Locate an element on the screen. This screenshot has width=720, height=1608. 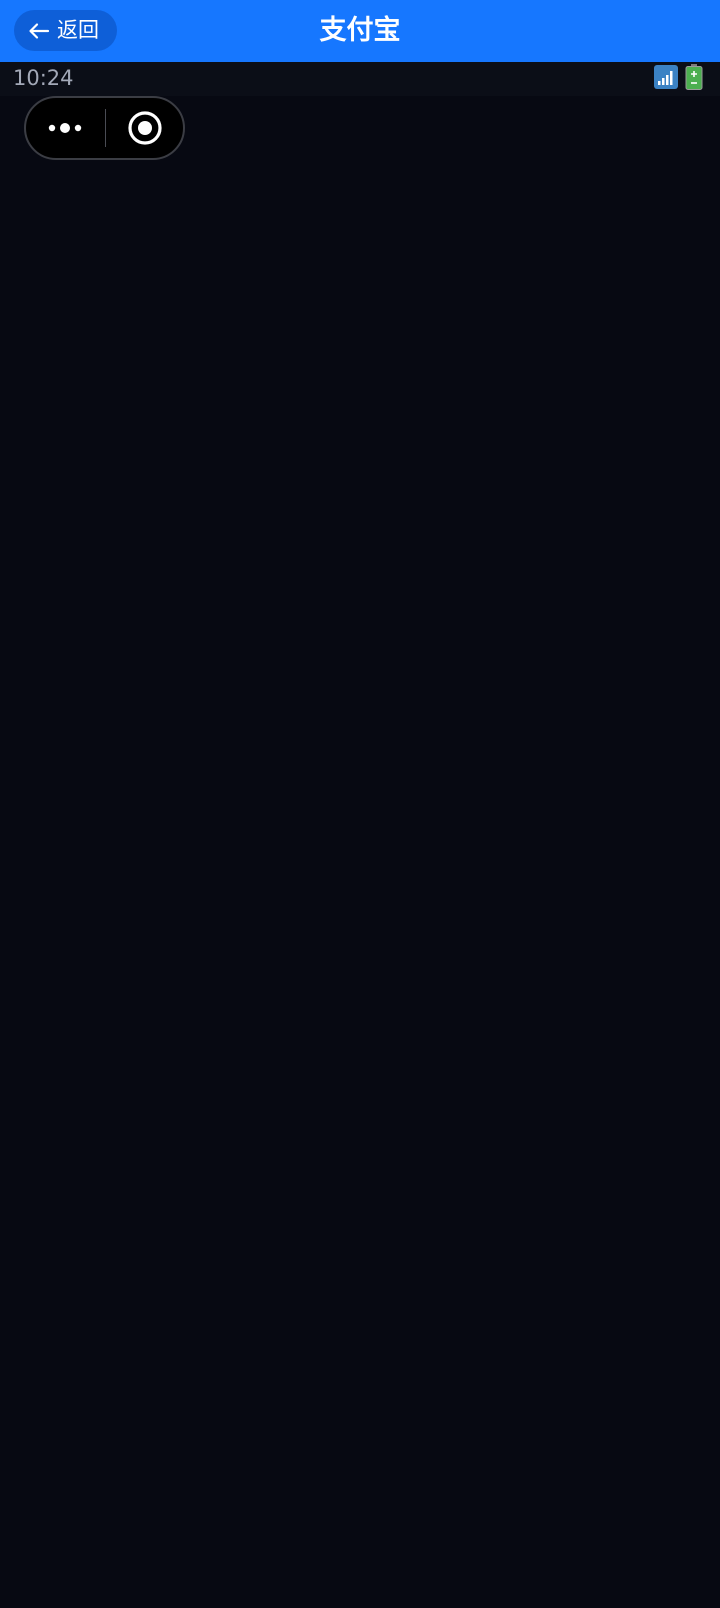
page-title: 支付宝 is located at coordinates (360, 30).